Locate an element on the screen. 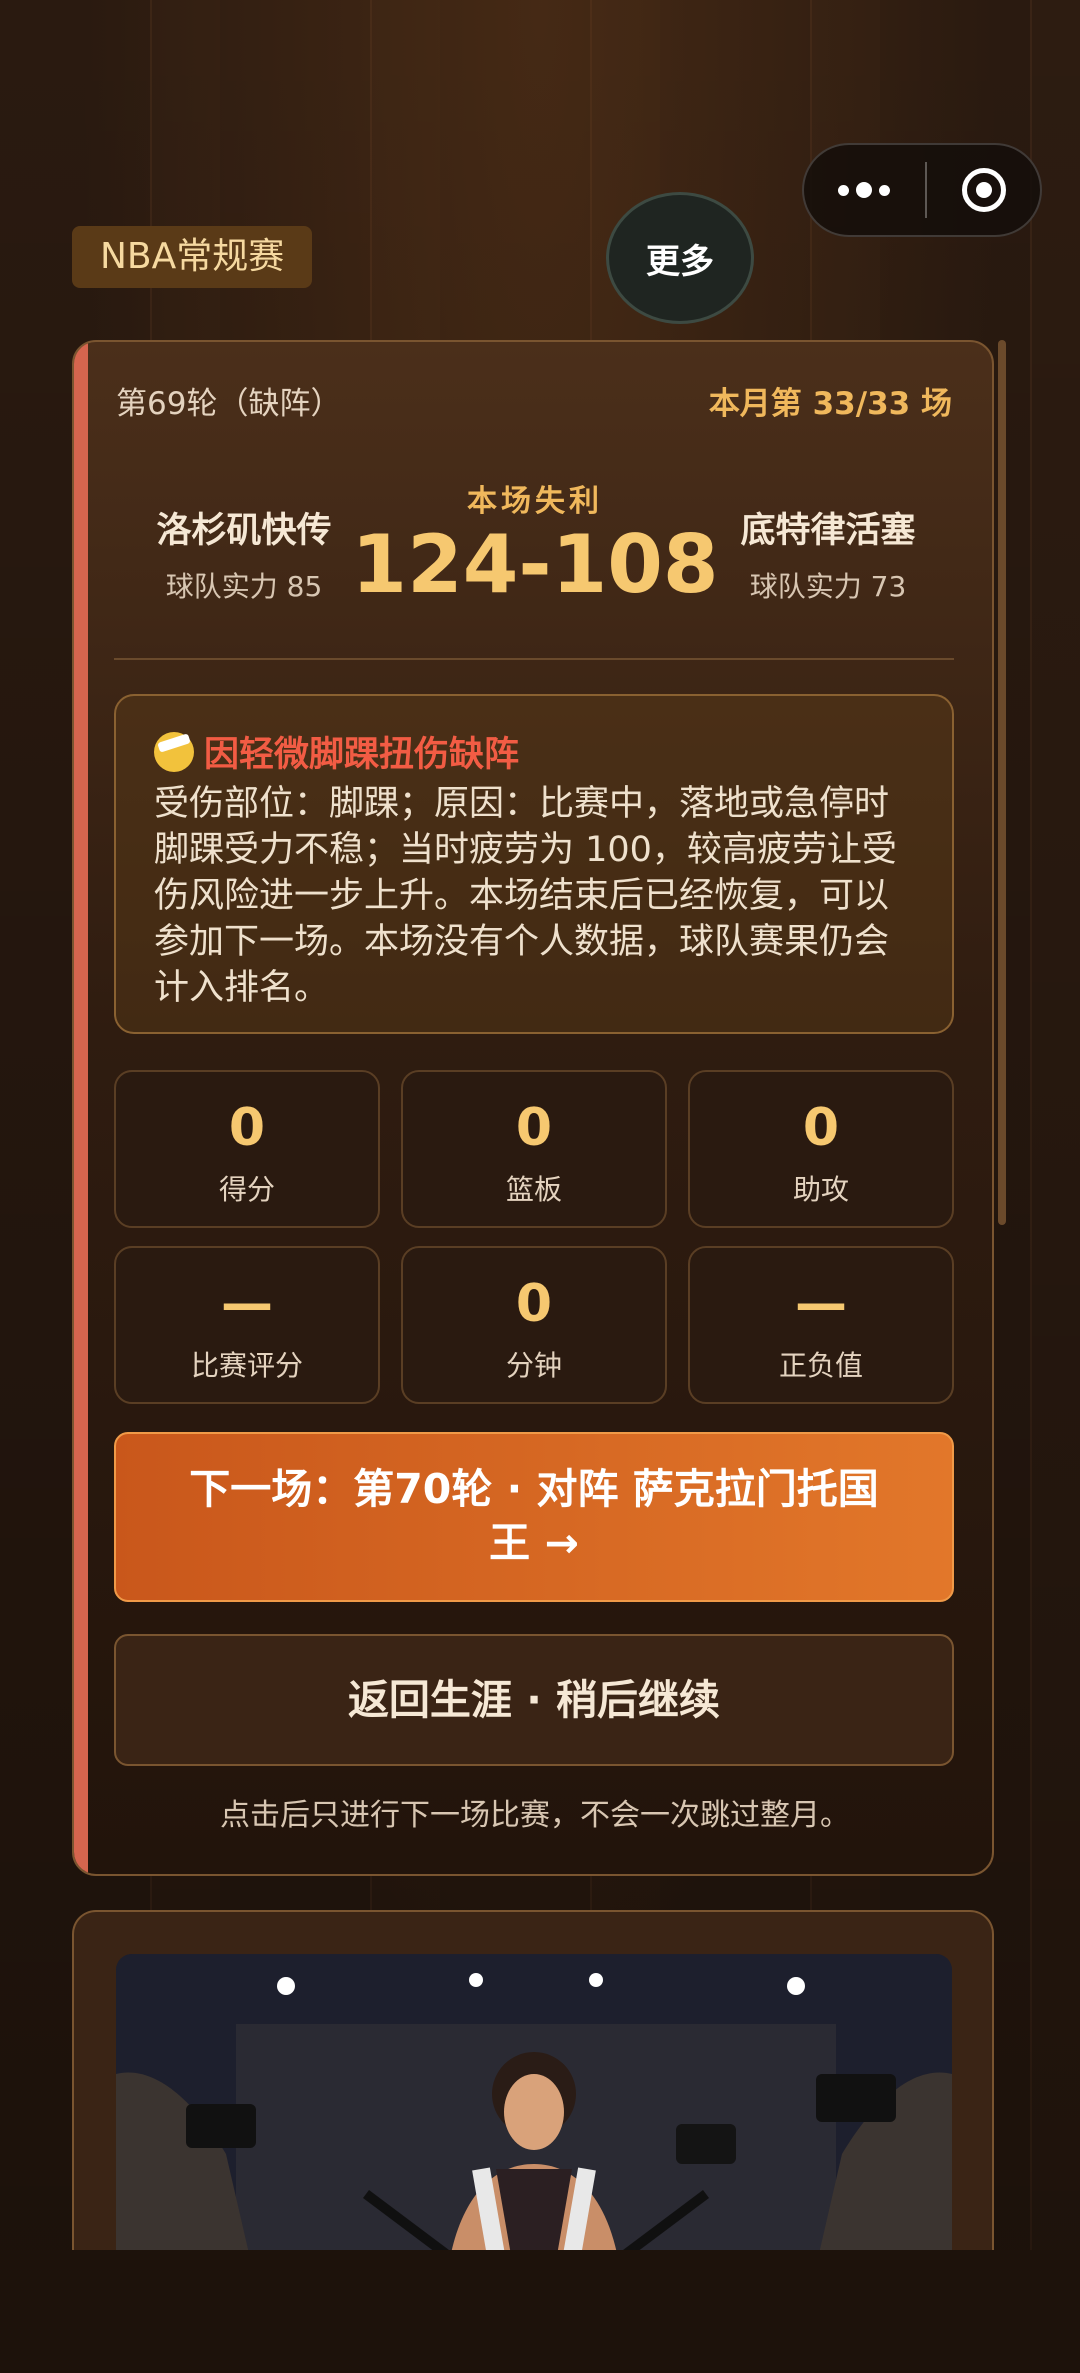 The height and width of the screenshot is (2373, 1080). stat-label: 篮板 is located at coordinates (533, 1189).